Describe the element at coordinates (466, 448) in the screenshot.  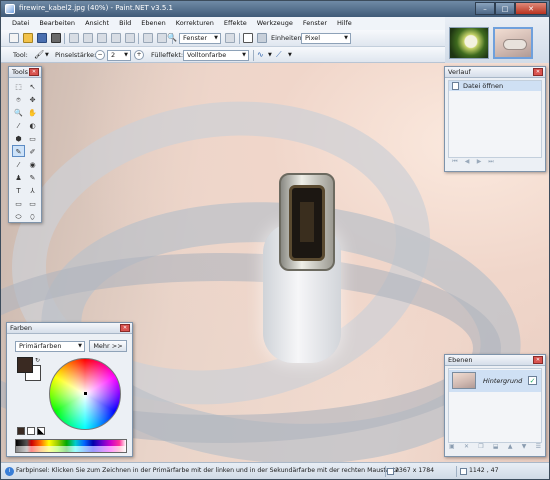
I see `delete-layer-icon: ✕` at that location.